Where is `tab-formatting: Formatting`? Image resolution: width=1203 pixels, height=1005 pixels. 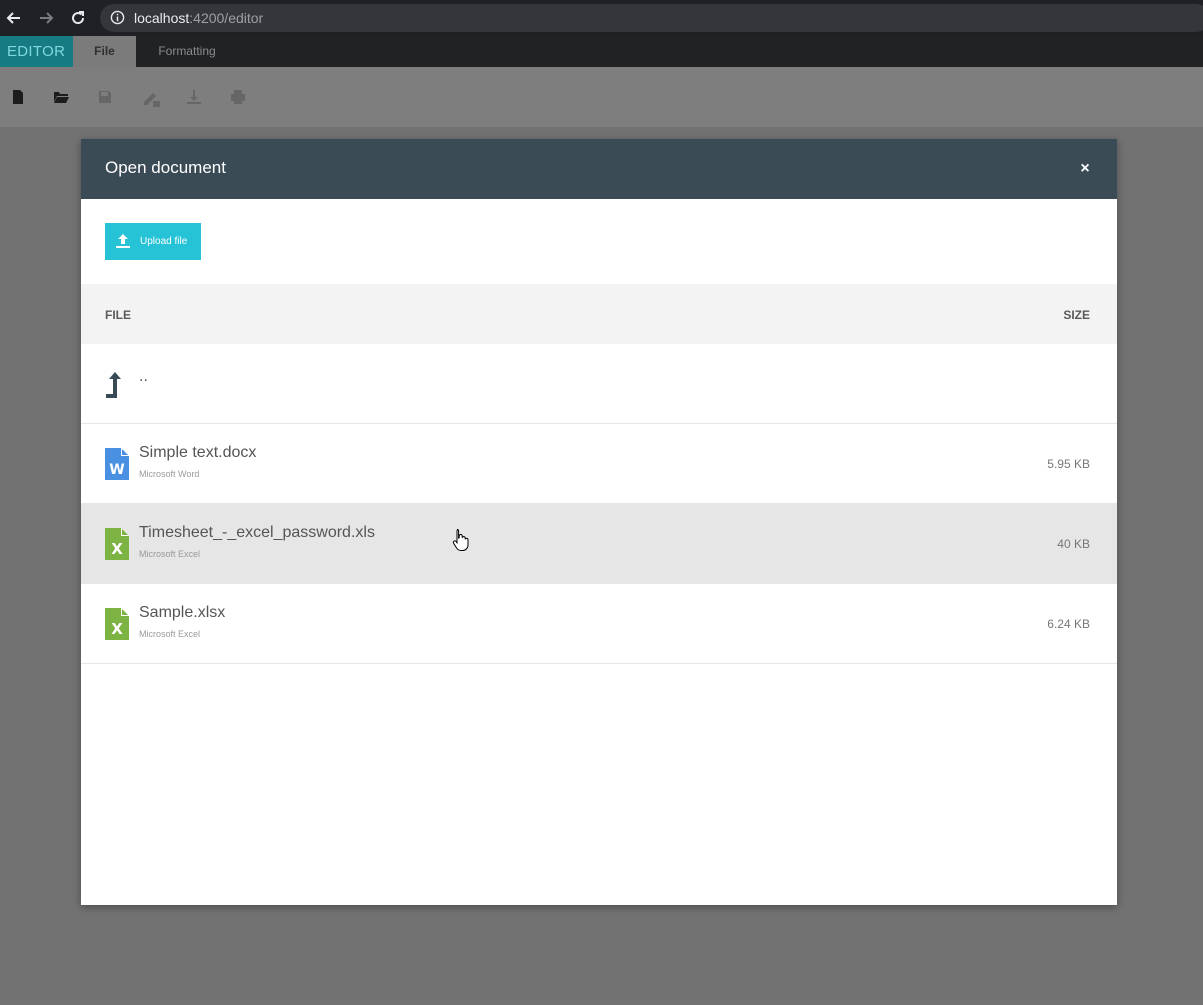 tab-formatting: Formatting is located at coordinates (187, 51).